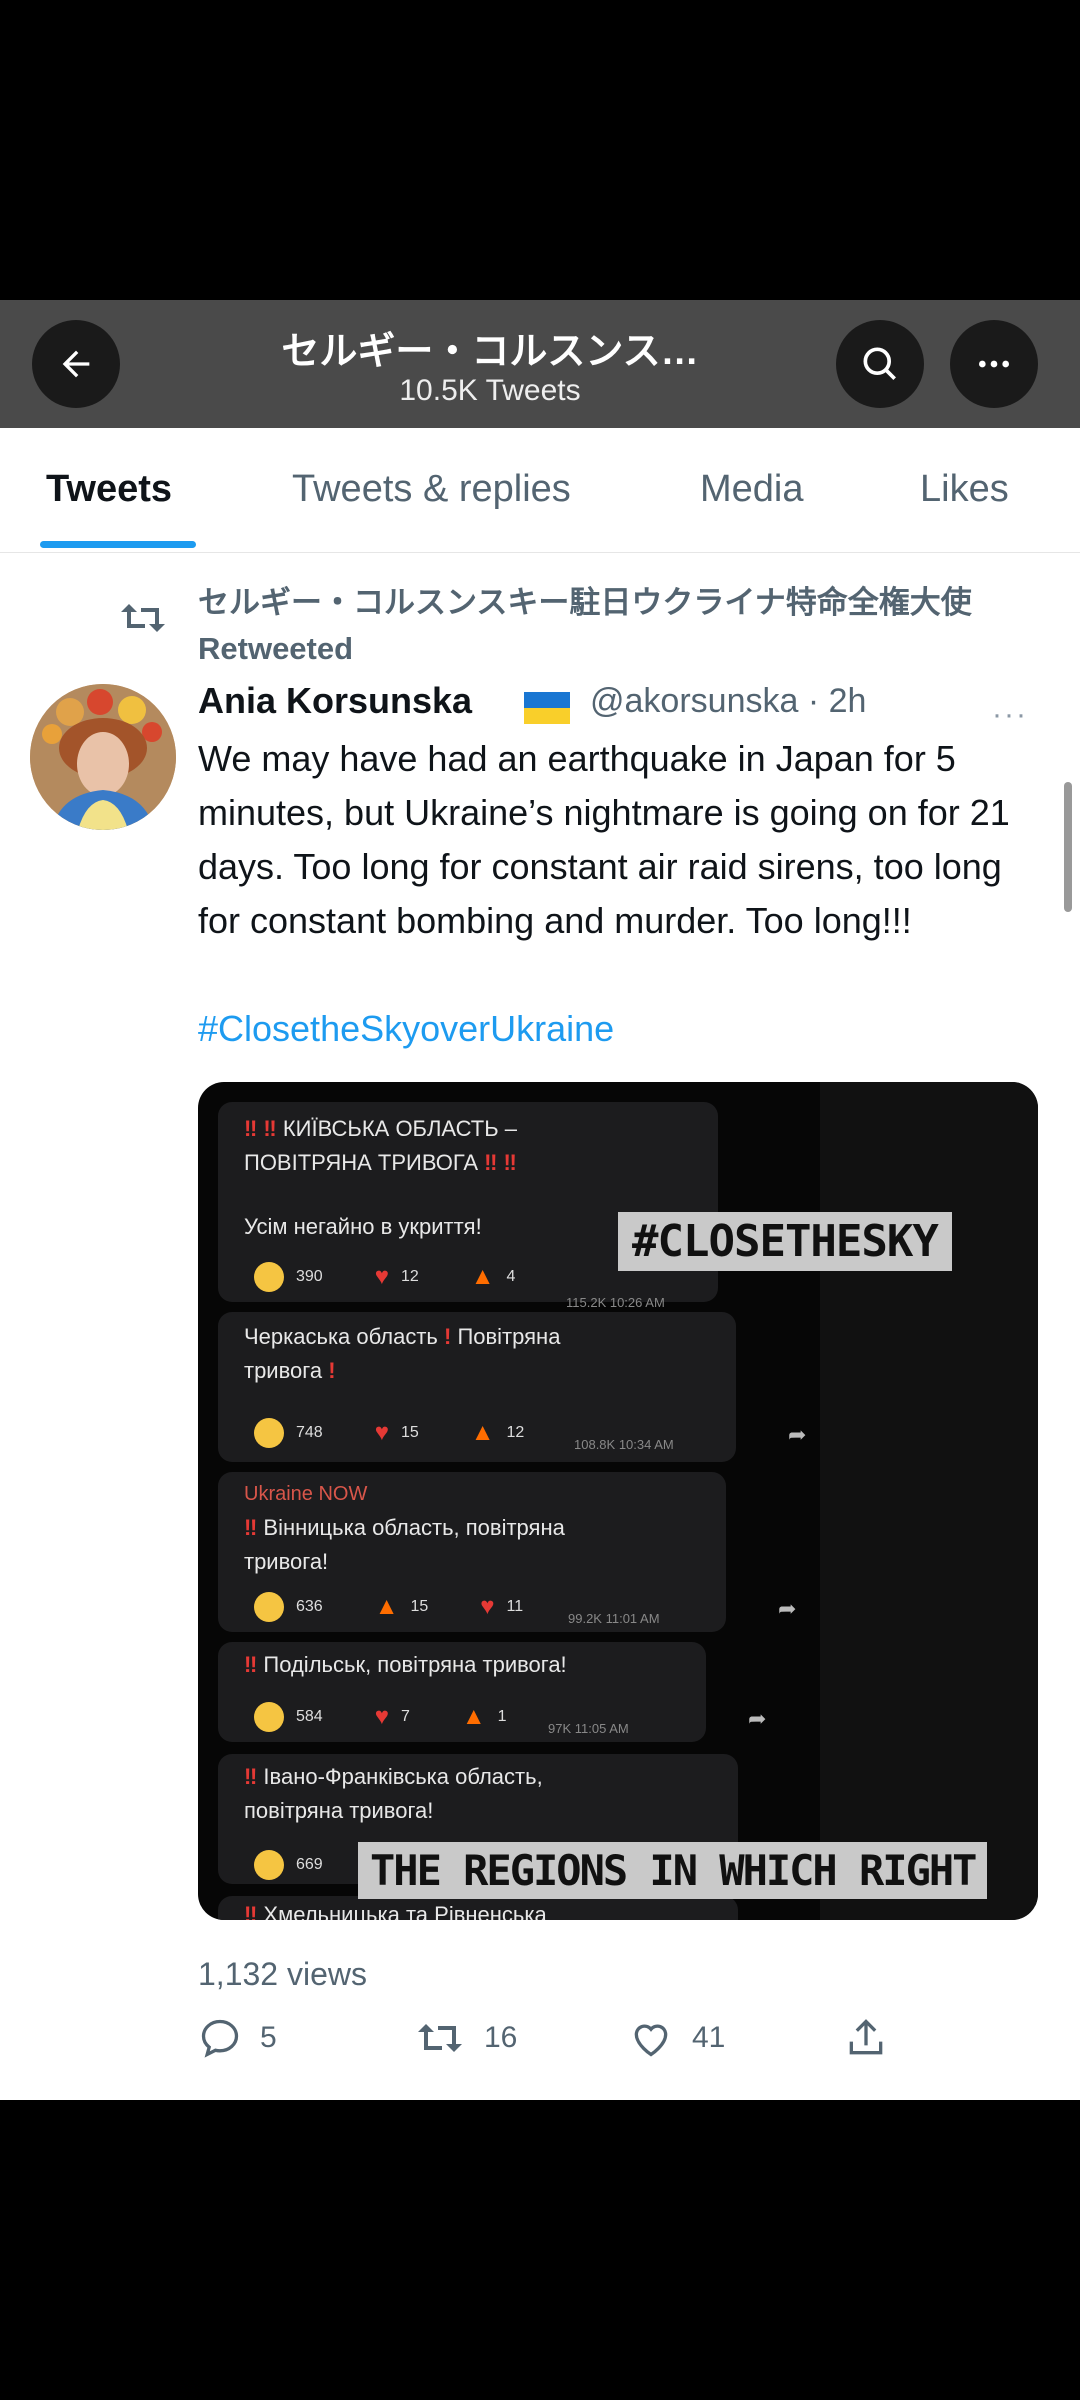 The height and width of the screenshot is (2400, 1080). Describe the element at coordinates (651, 2040) in the screenshot. I see `heart-outline-icon` at that location.